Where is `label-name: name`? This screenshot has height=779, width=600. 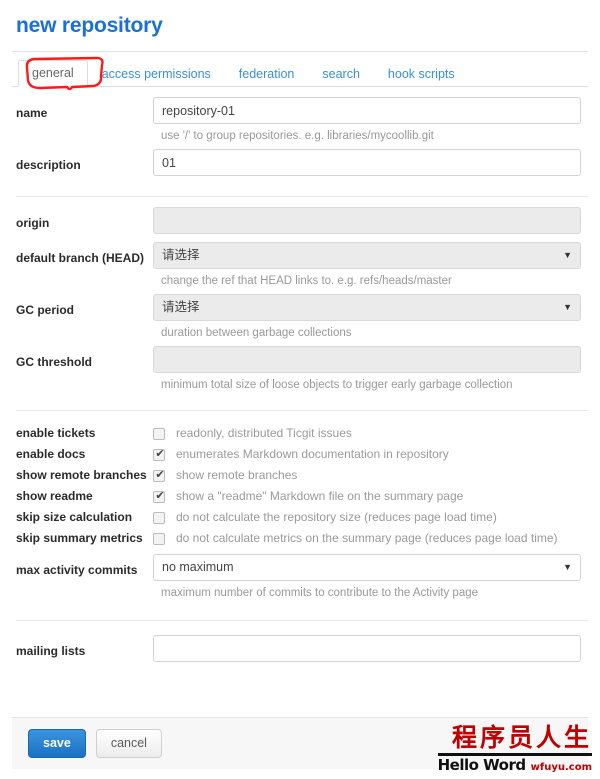 label-name: name is located at coordinates (32, 113).